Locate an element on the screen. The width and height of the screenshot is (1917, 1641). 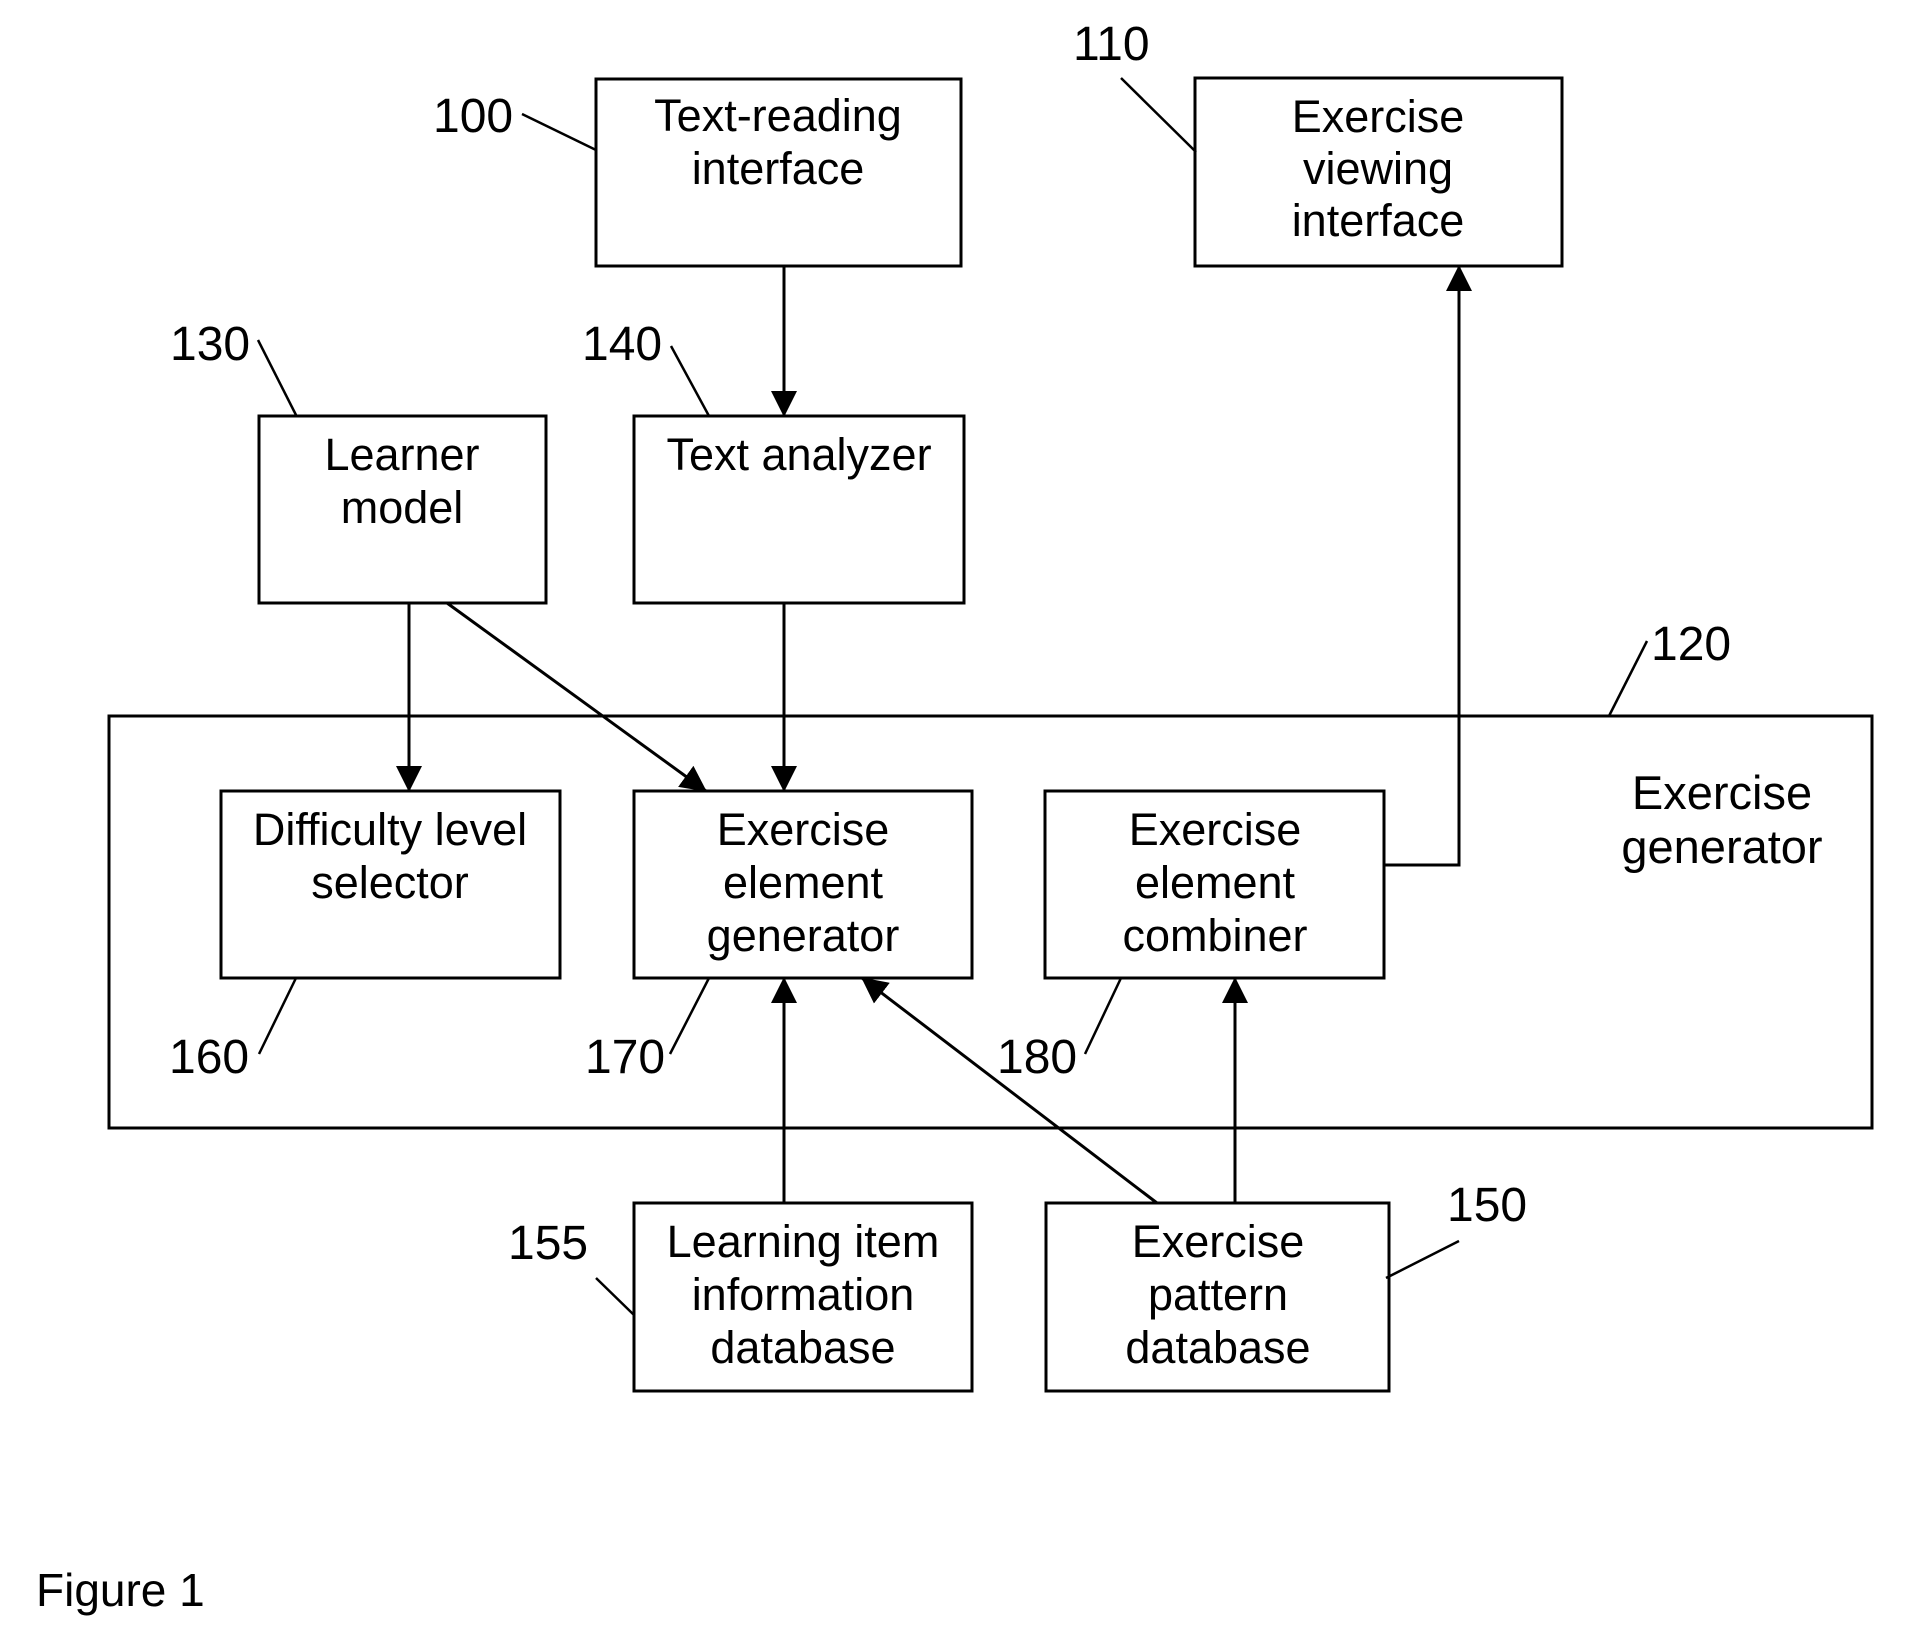
ref-110: 110 is located at coordinates (1111, 44).